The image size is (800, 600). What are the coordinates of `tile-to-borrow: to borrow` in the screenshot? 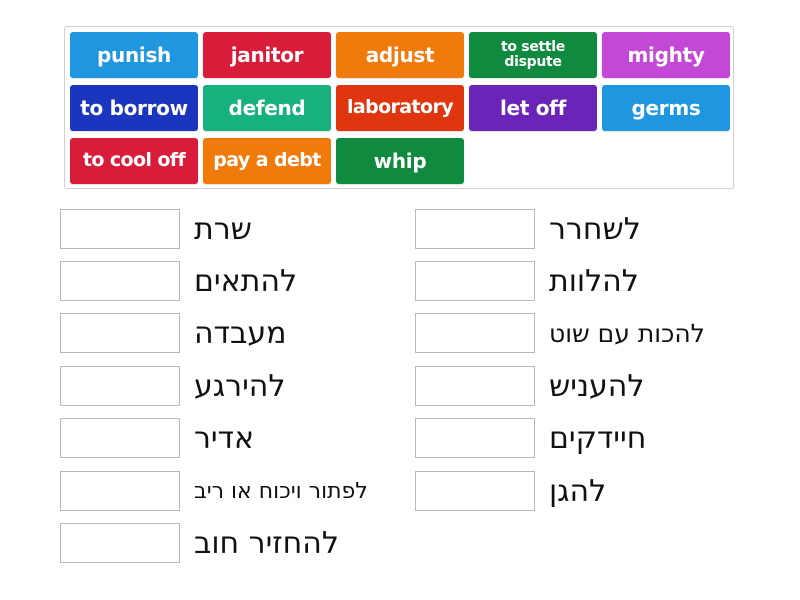 It's located at (134, 108).